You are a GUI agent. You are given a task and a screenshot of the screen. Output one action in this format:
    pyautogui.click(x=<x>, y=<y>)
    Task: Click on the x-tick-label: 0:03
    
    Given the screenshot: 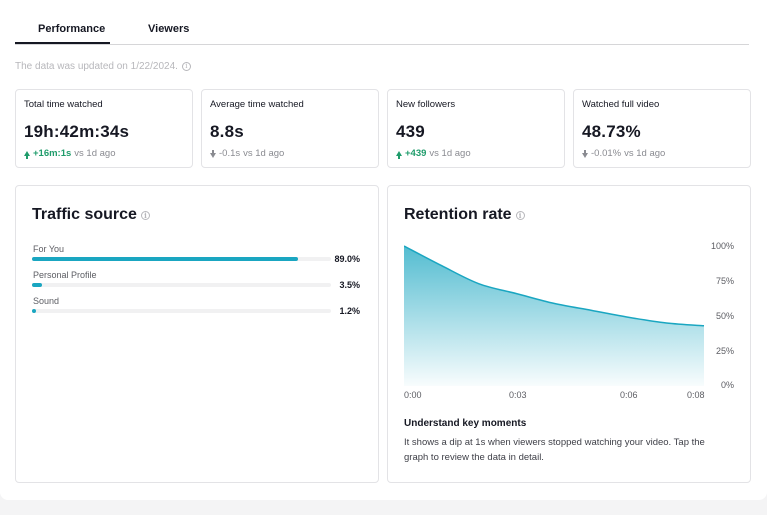 What is the action you would take?
    pyautogui.click(x=518, y=395)
    